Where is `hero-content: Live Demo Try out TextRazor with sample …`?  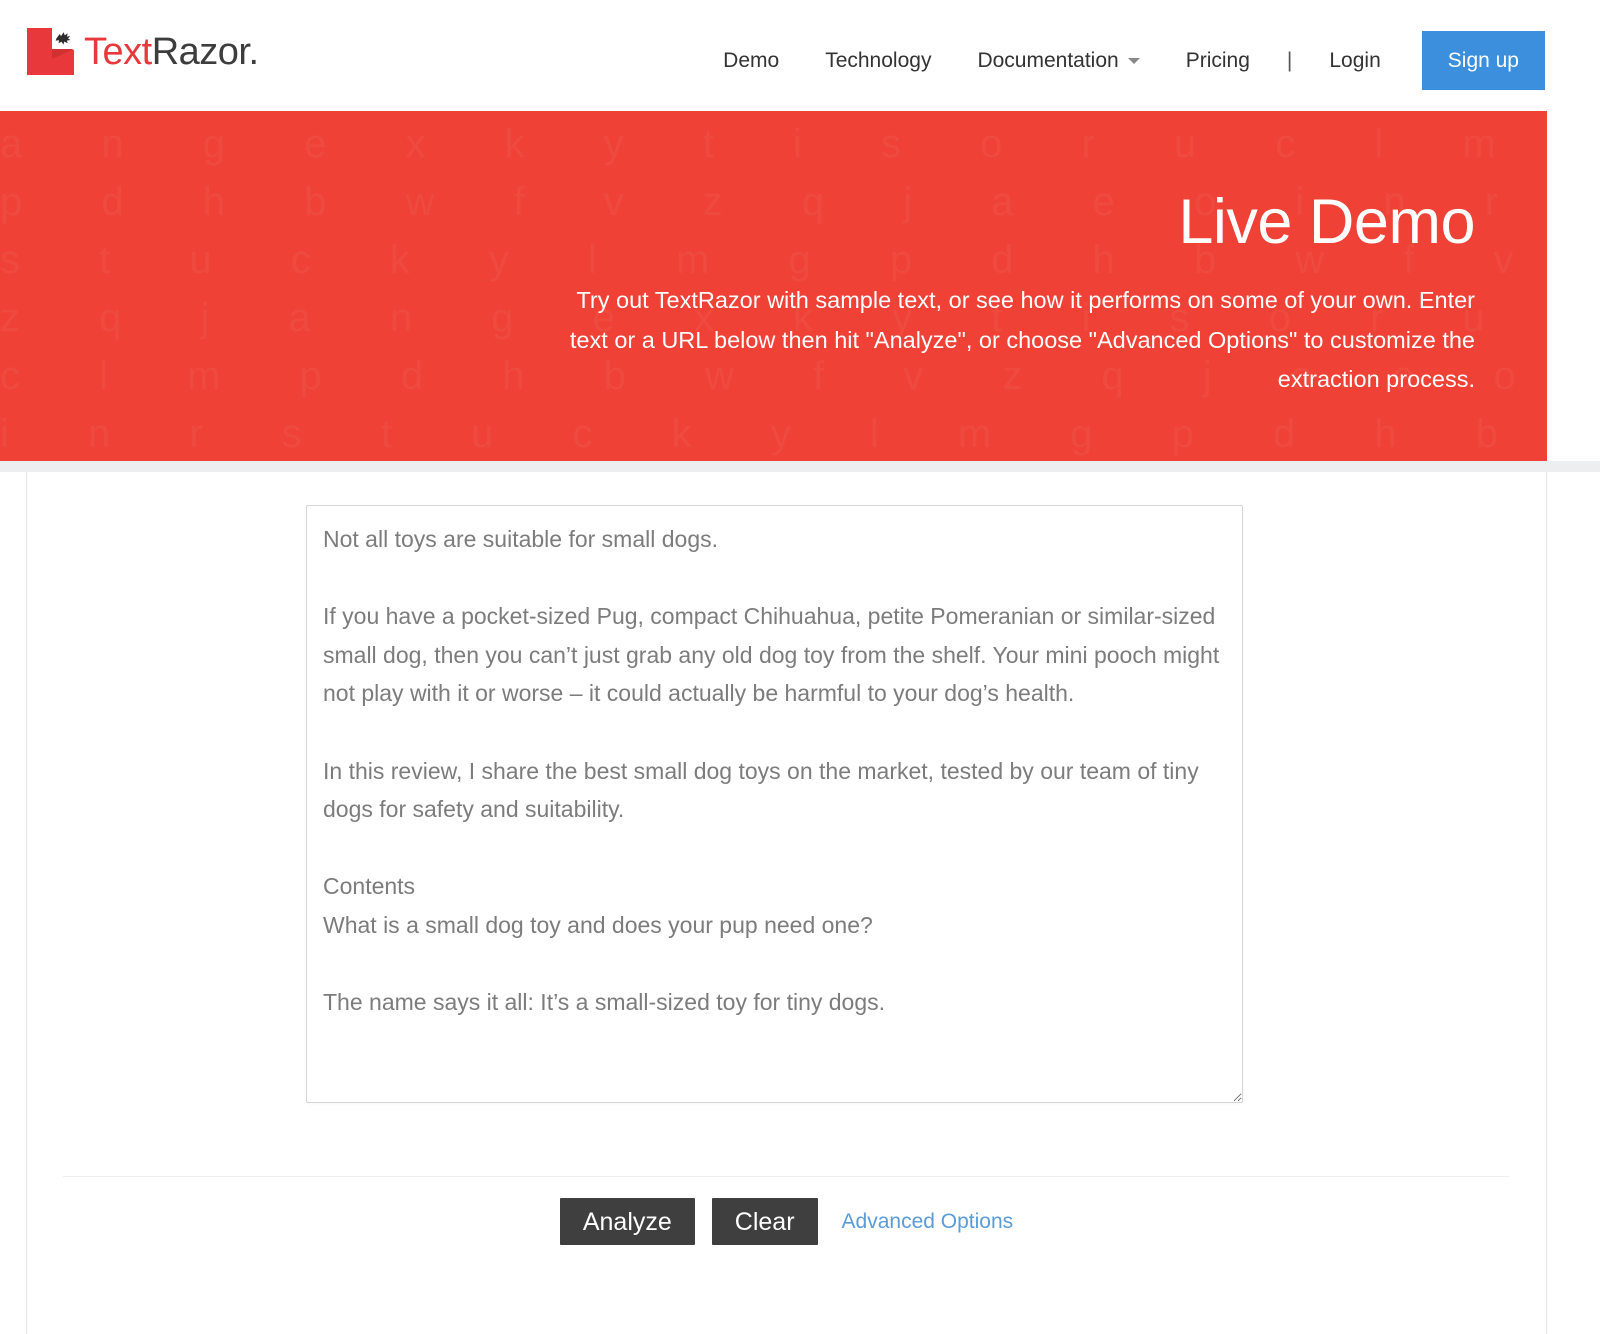 hero-content: Live Demo Try out TextRazor with sample … is located at coordinates (1005, 255).